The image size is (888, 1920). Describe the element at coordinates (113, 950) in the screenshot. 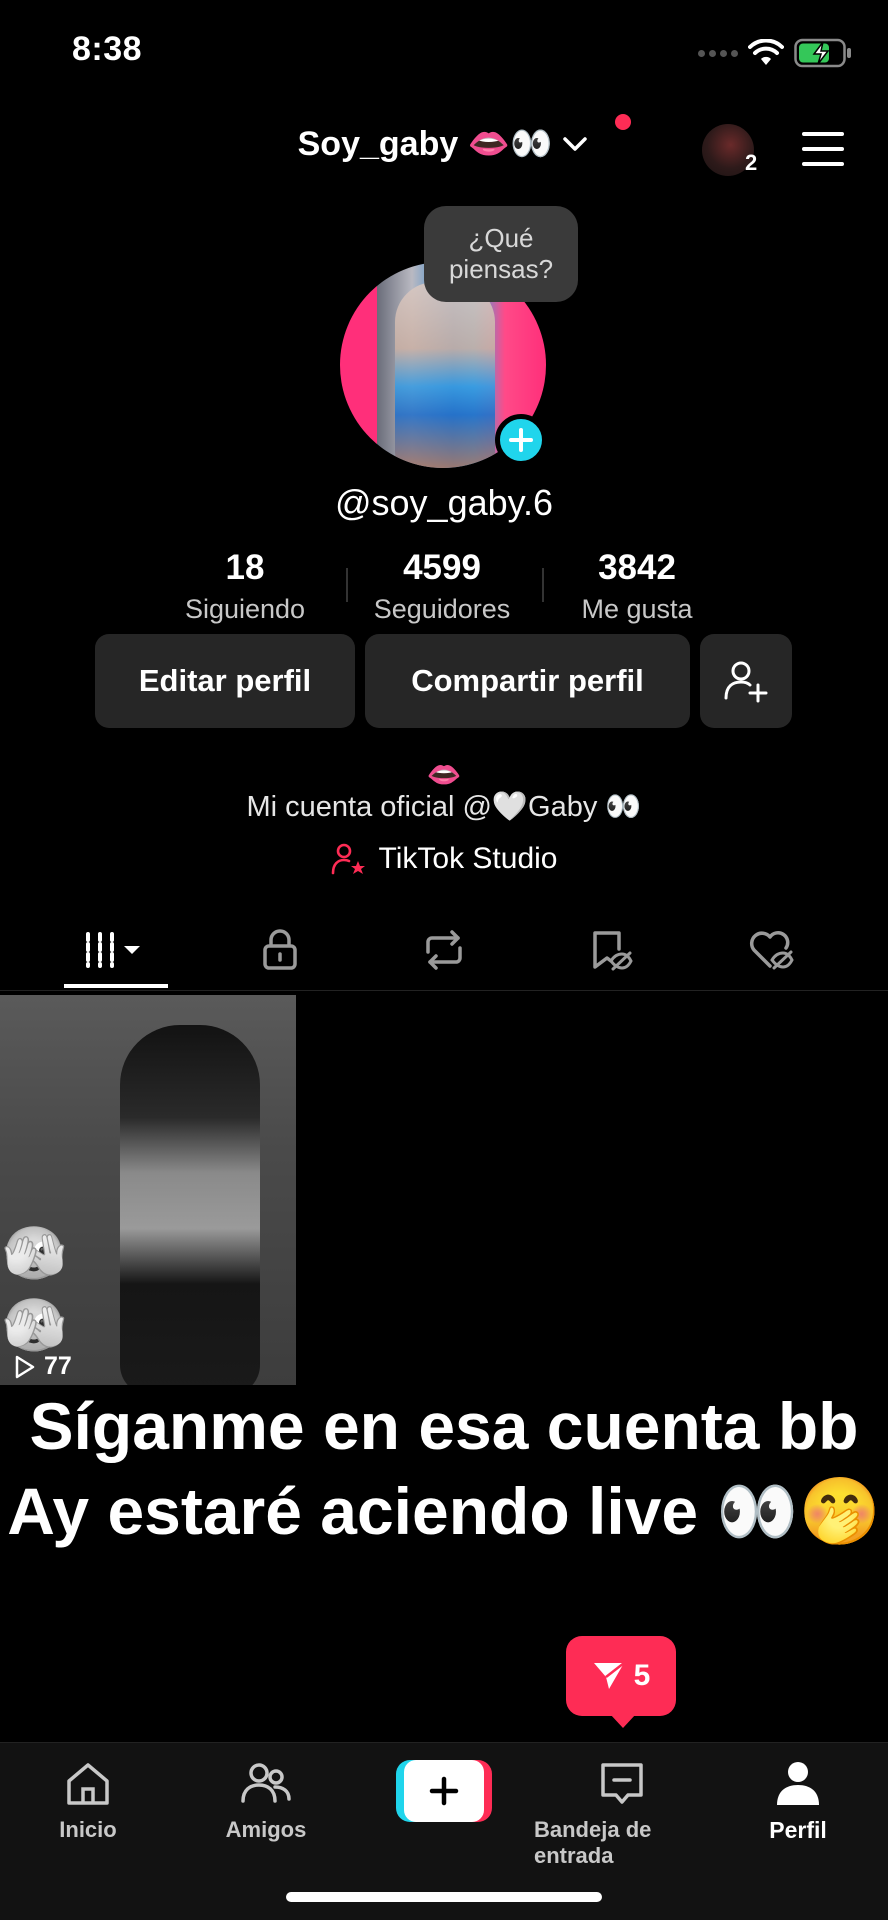

I see `grid-filter-icon` at that location.